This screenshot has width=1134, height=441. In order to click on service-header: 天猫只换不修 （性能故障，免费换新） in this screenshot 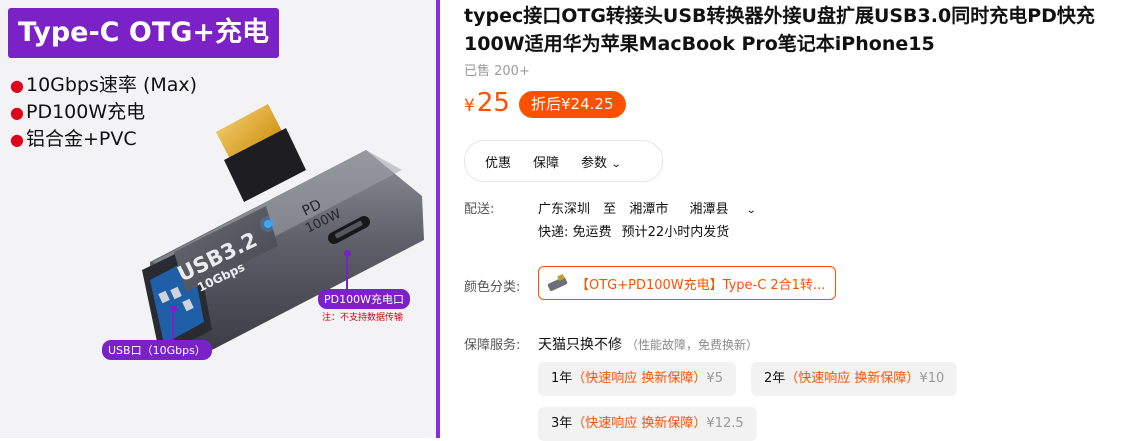, I will do `click(648, 344)`.